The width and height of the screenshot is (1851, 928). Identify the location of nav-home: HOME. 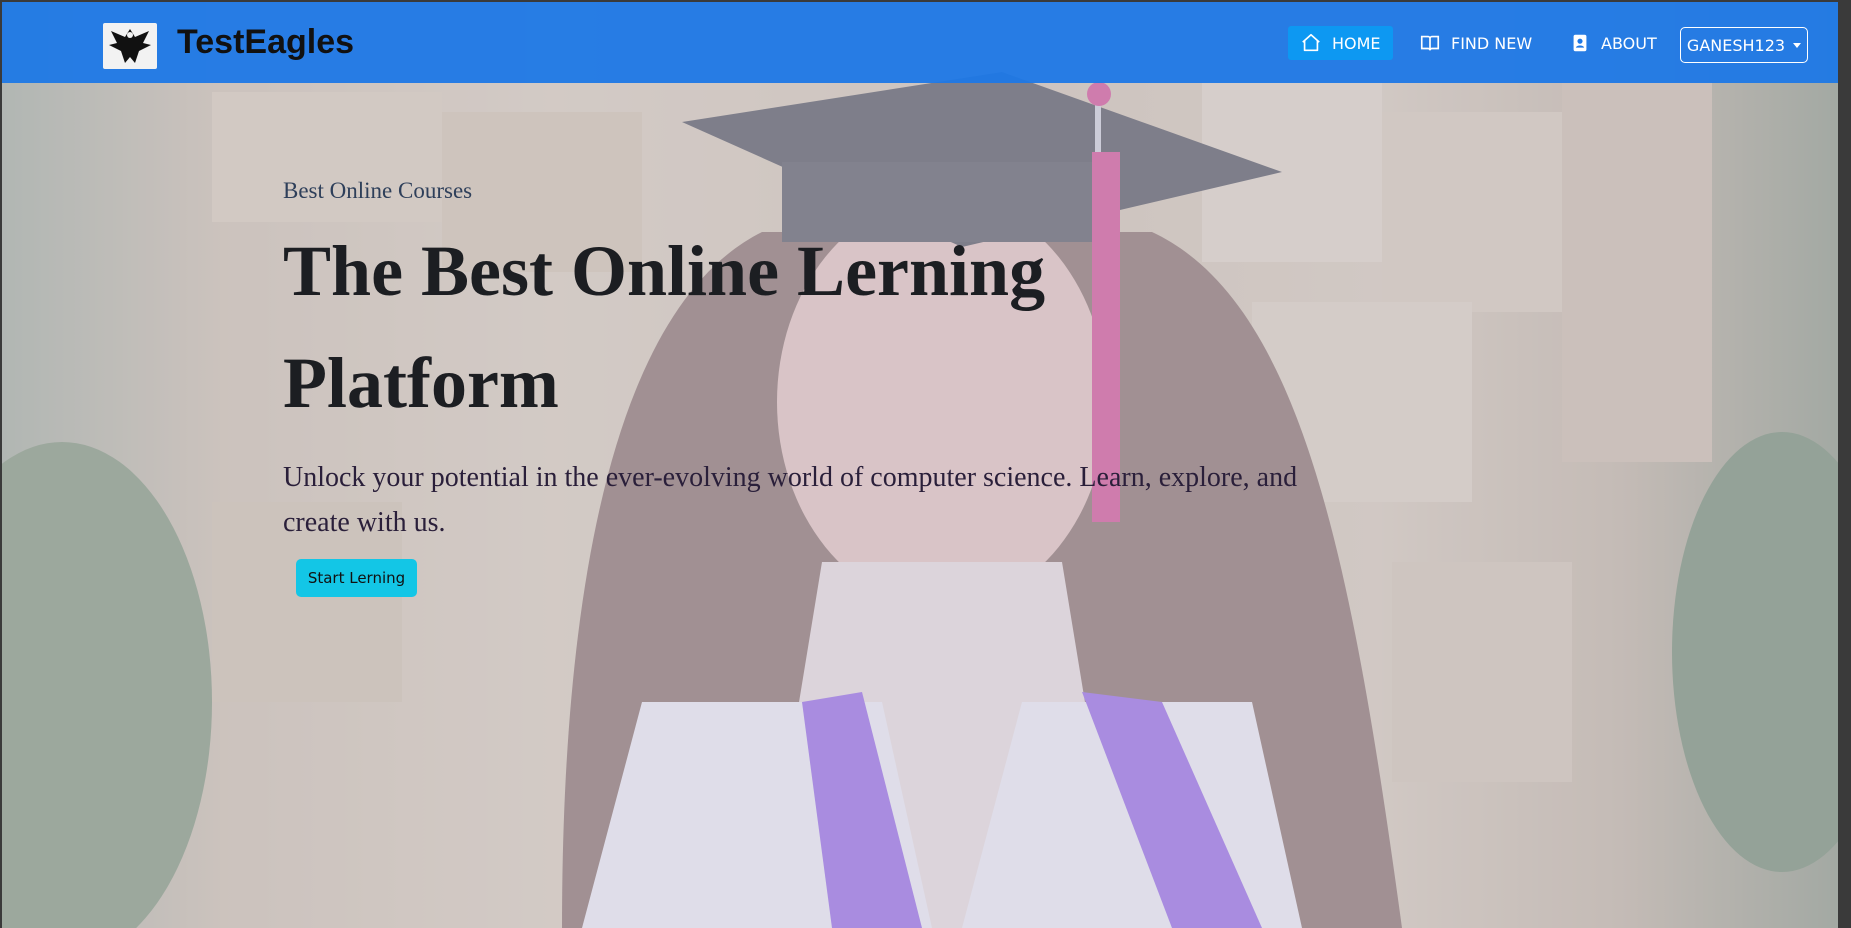
(1340, 43).